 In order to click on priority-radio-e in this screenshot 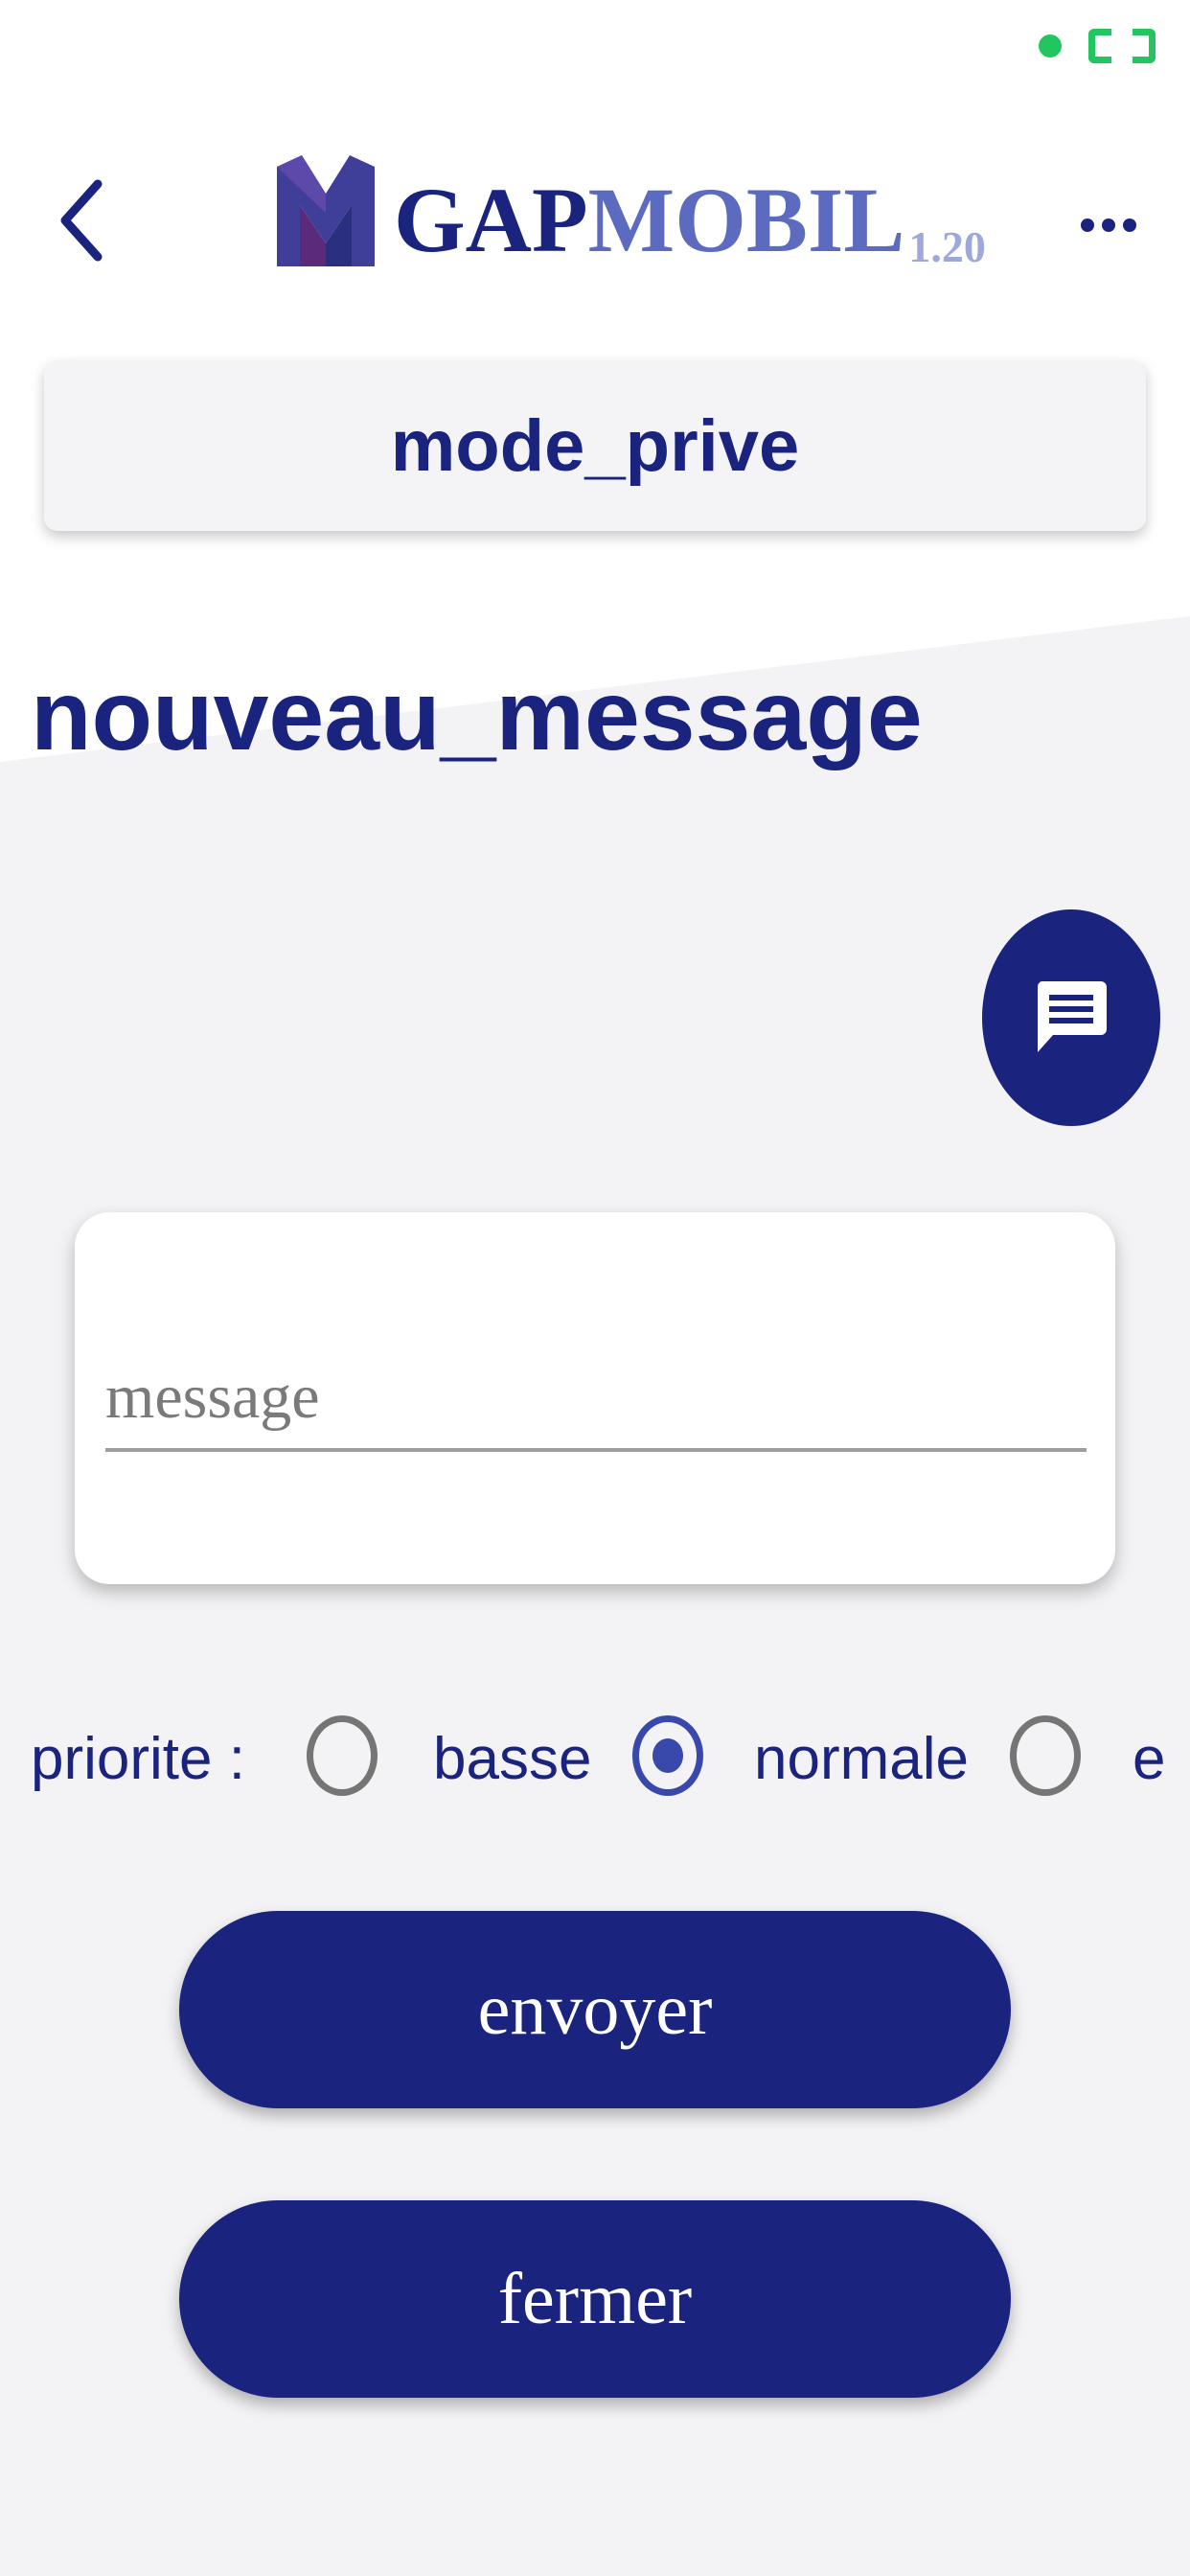, I will do `click(1045, 1755)`.